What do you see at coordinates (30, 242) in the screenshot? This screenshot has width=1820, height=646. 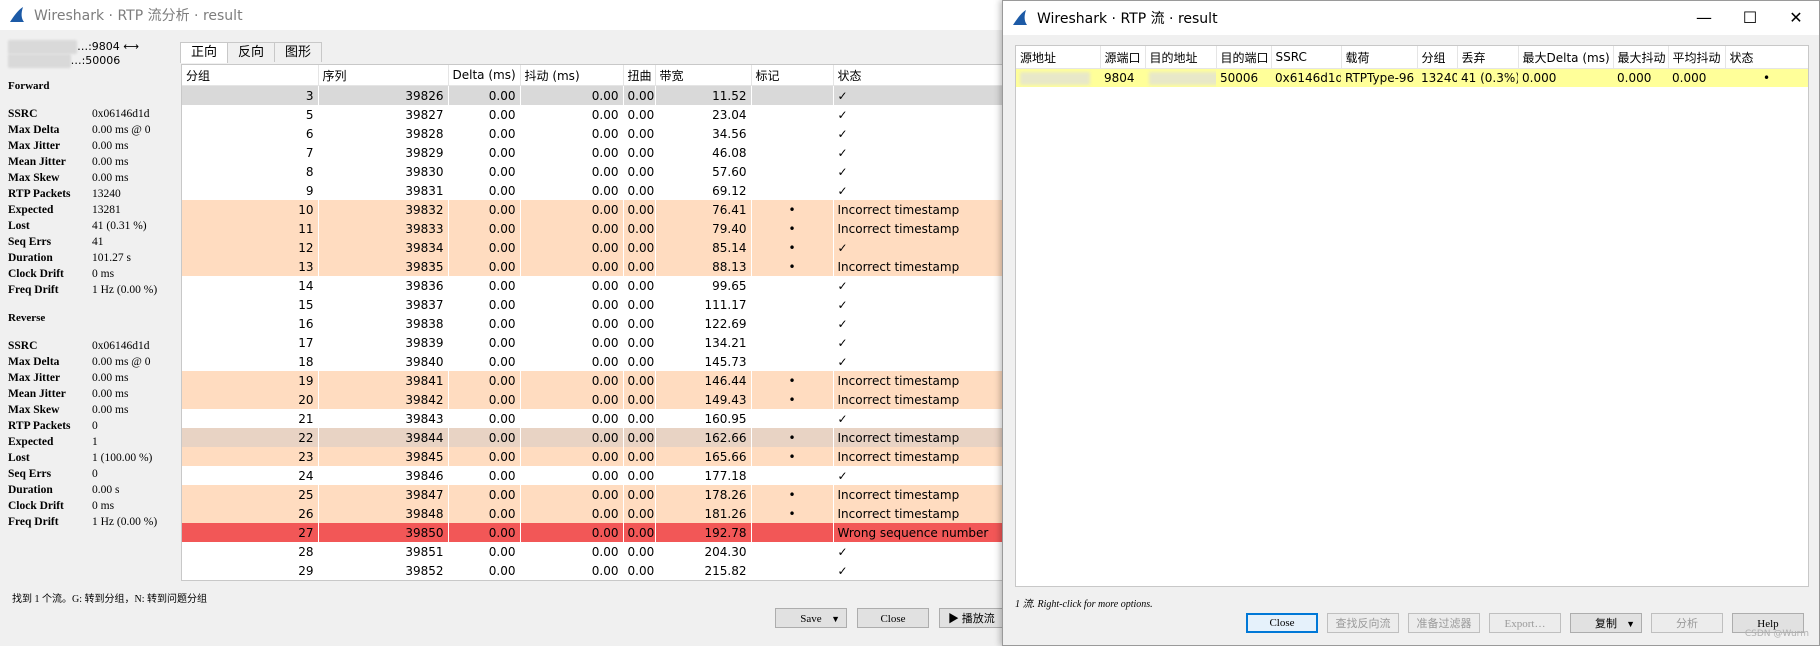 I see `stat-label: Seq Errs` at bounding box center [30, 242].